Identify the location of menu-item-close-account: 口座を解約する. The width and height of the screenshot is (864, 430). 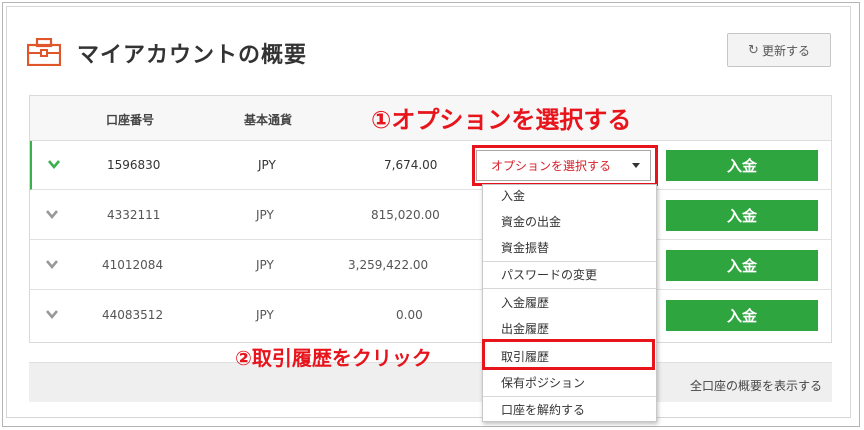
(569, 409).